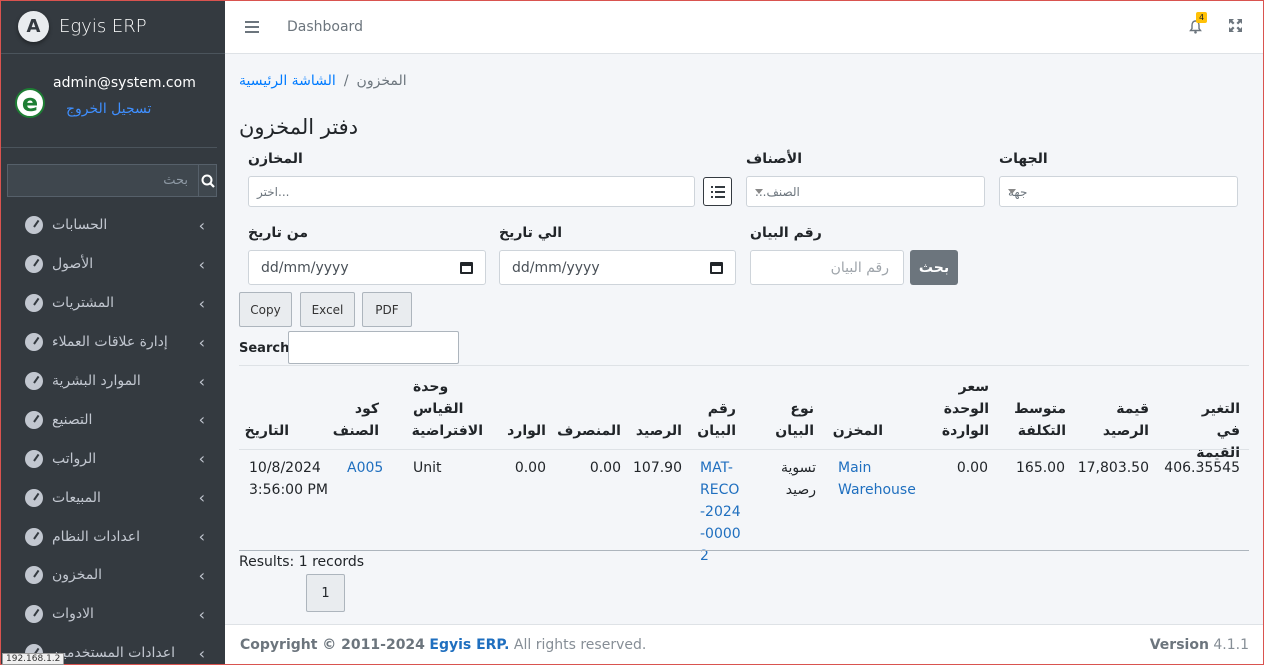  I want to click on fullscreen-button, so click(1235, 27).